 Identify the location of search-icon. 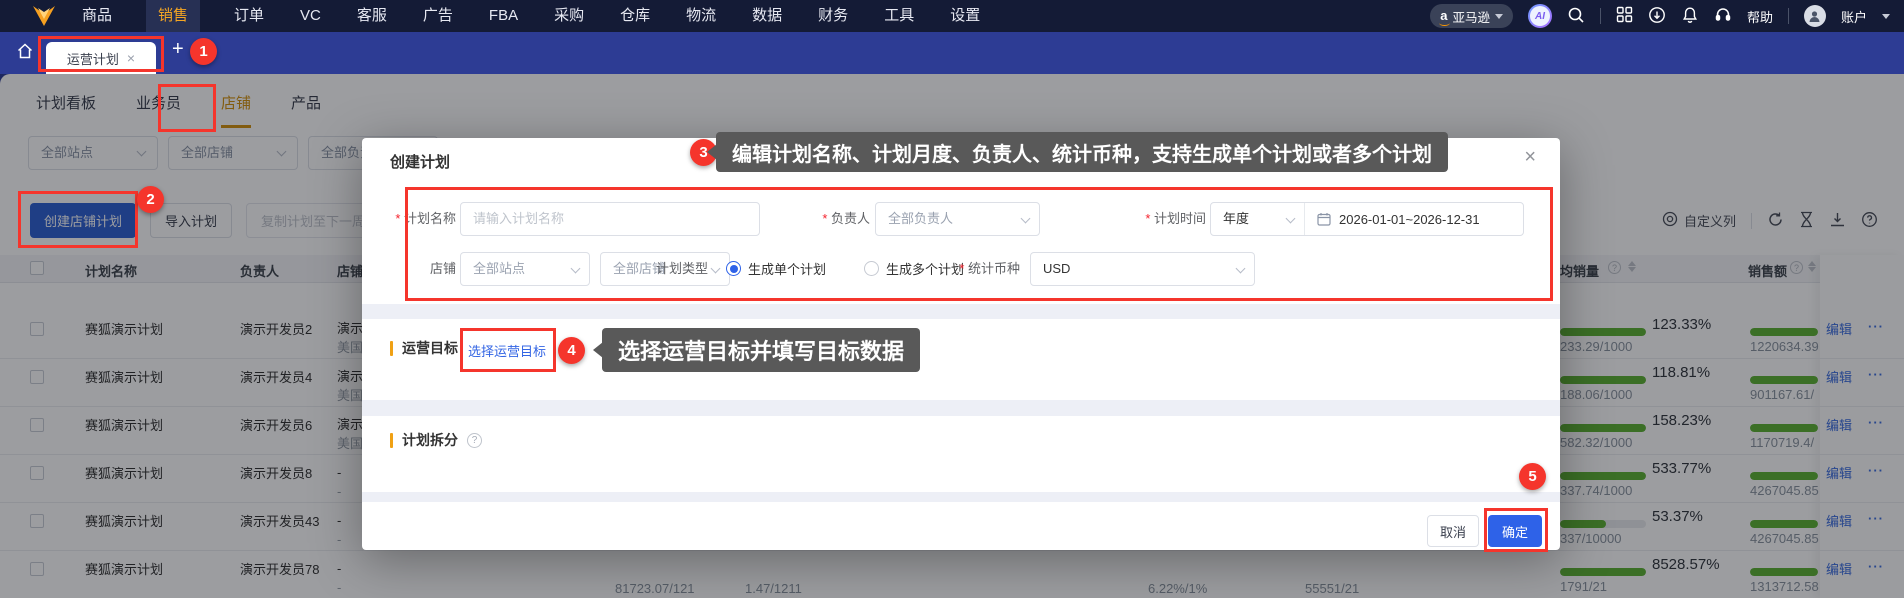
(1576, 16).